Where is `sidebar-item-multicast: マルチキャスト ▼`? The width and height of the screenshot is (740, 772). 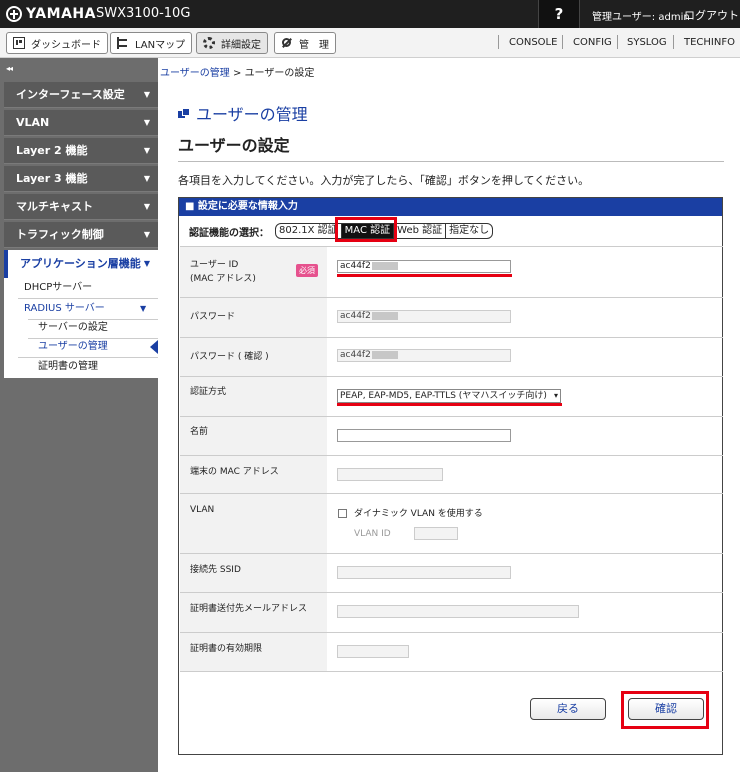
sidebar-item-multicast: マルチキャスト ▼ is located at coordinates (81, 207).